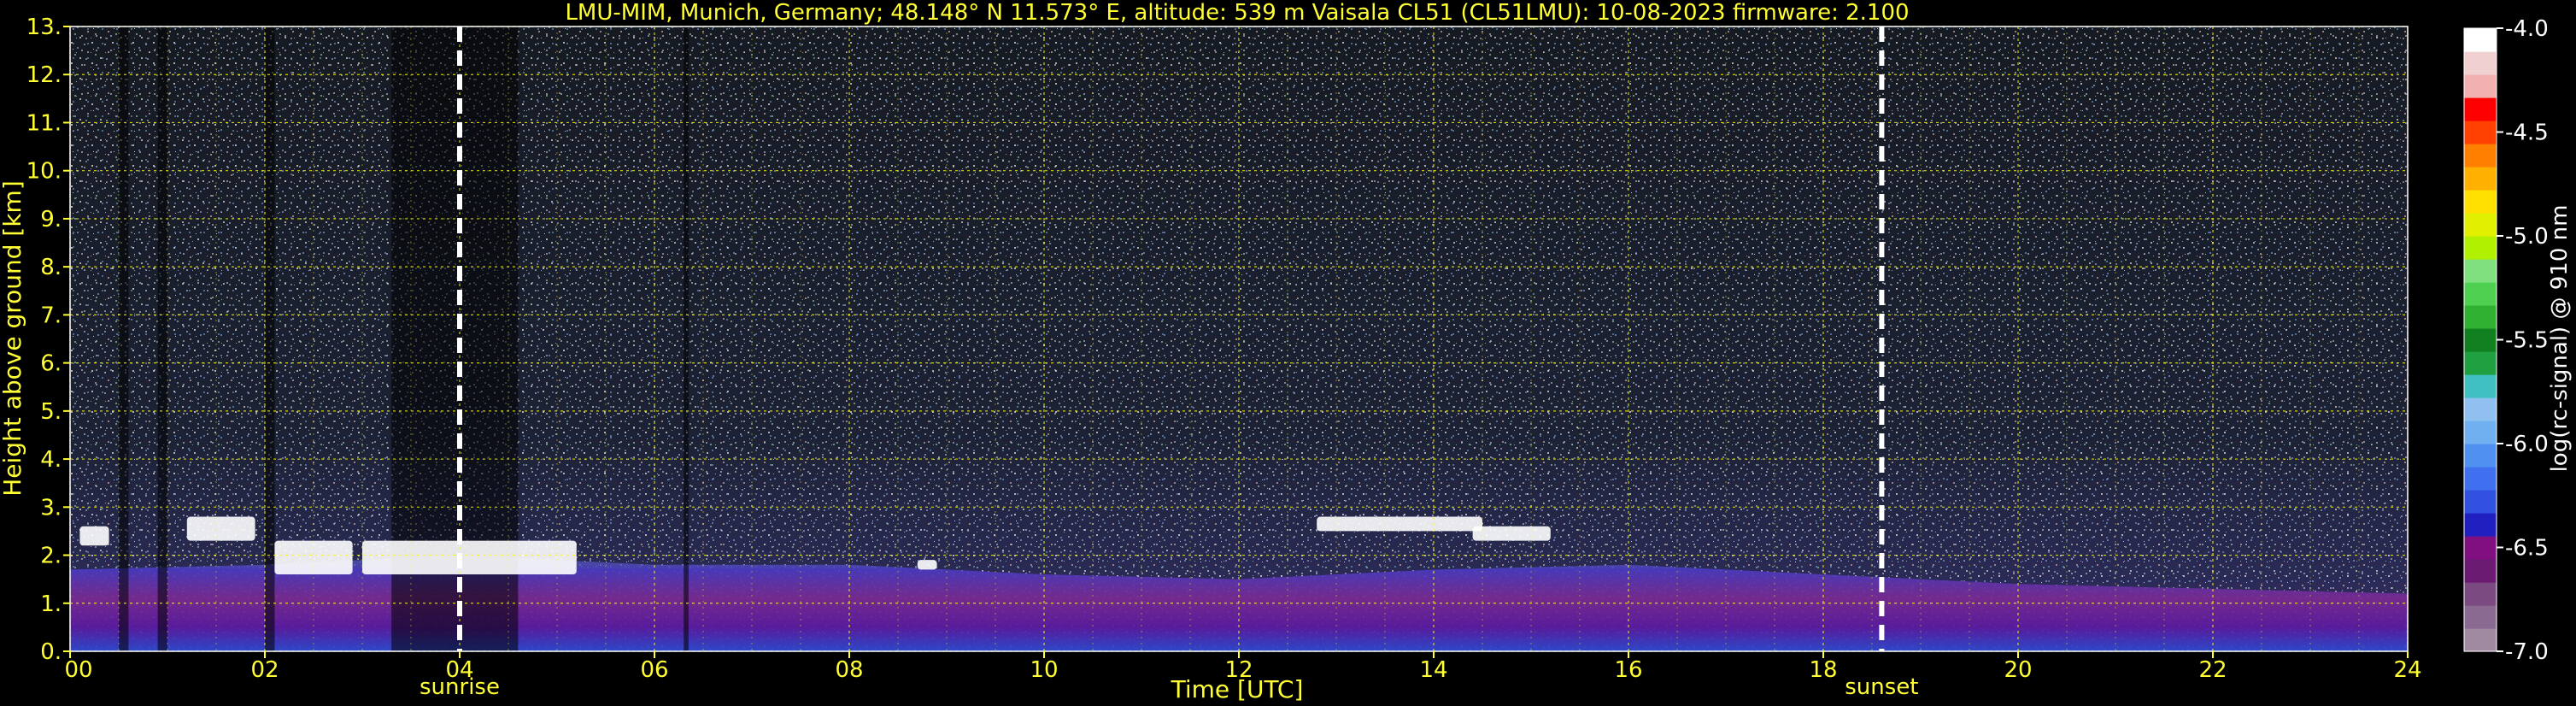 This screenshot has width=2576, height=706. What do you see at coordinates (51, 267) in the screenshot?
I see `y-tick-label: 8.` at bounding box center [51, 267].